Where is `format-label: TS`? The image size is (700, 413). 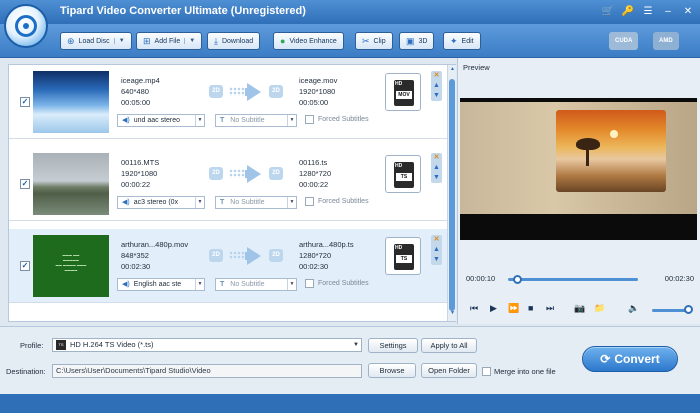
format-label: TS is located at coordinates (404, 177).